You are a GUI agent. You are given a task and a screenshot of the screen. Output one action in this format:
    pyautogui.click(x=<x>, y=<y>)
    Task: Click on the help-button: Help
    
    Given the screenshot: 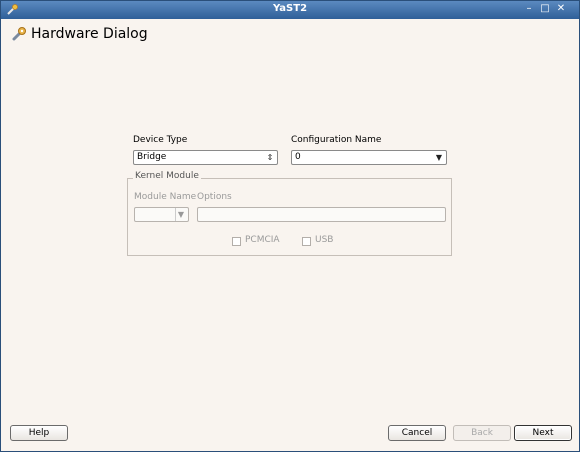 What is the action you would take?
    pyautogui.click(x=39, y=433)
    